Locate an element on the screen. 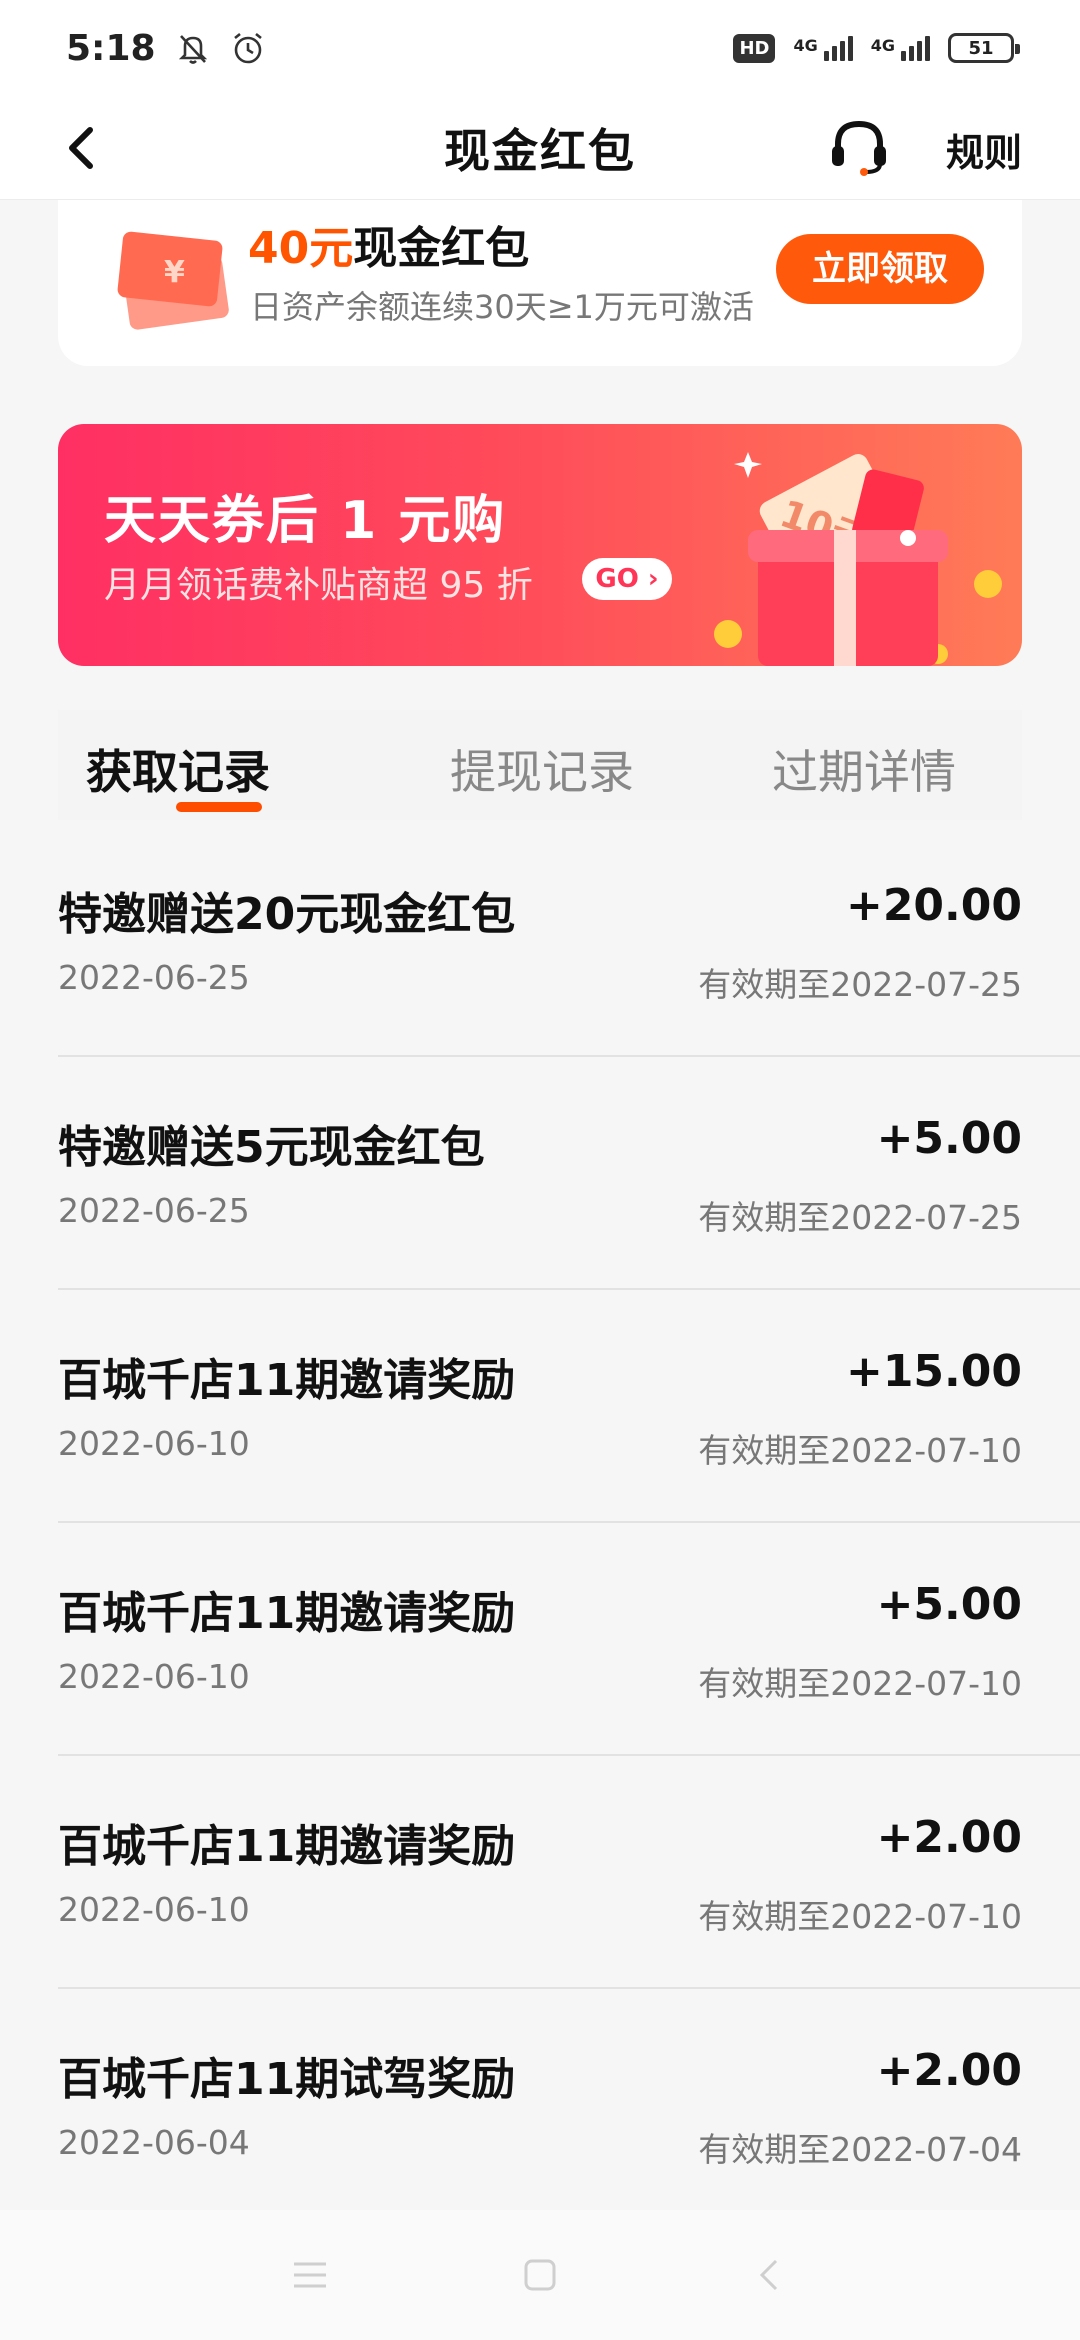 The height and width of the screenshot is (2340, 1080). promo-amount: 40元 is located at coordinates (301, 248).